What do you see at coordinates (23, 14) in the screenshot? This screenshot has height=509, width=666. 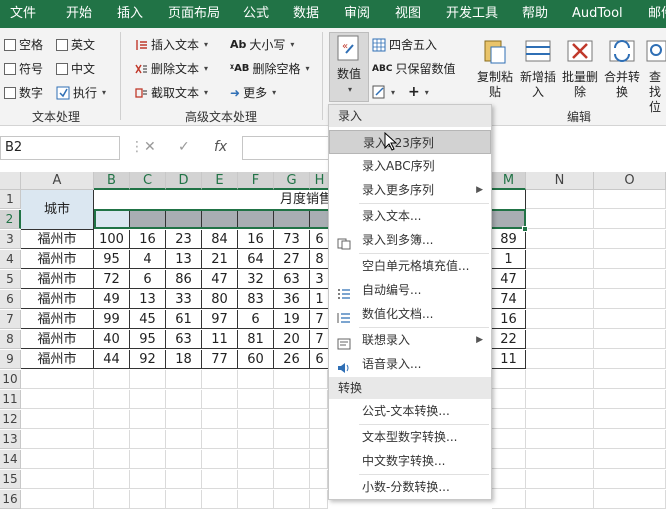 I see `tab-file: 文件` at bounding box center [23, 14].